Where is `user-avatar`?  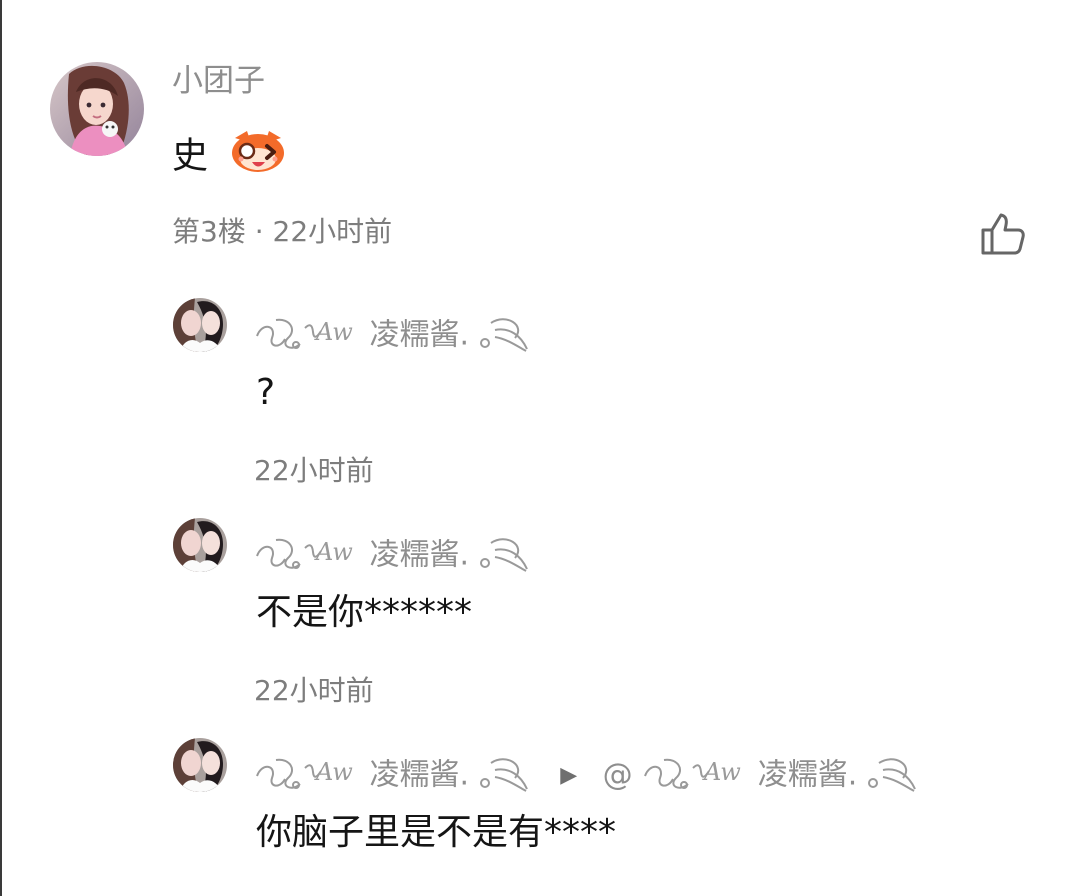 user-avatar is located at coordinates (97, 109).